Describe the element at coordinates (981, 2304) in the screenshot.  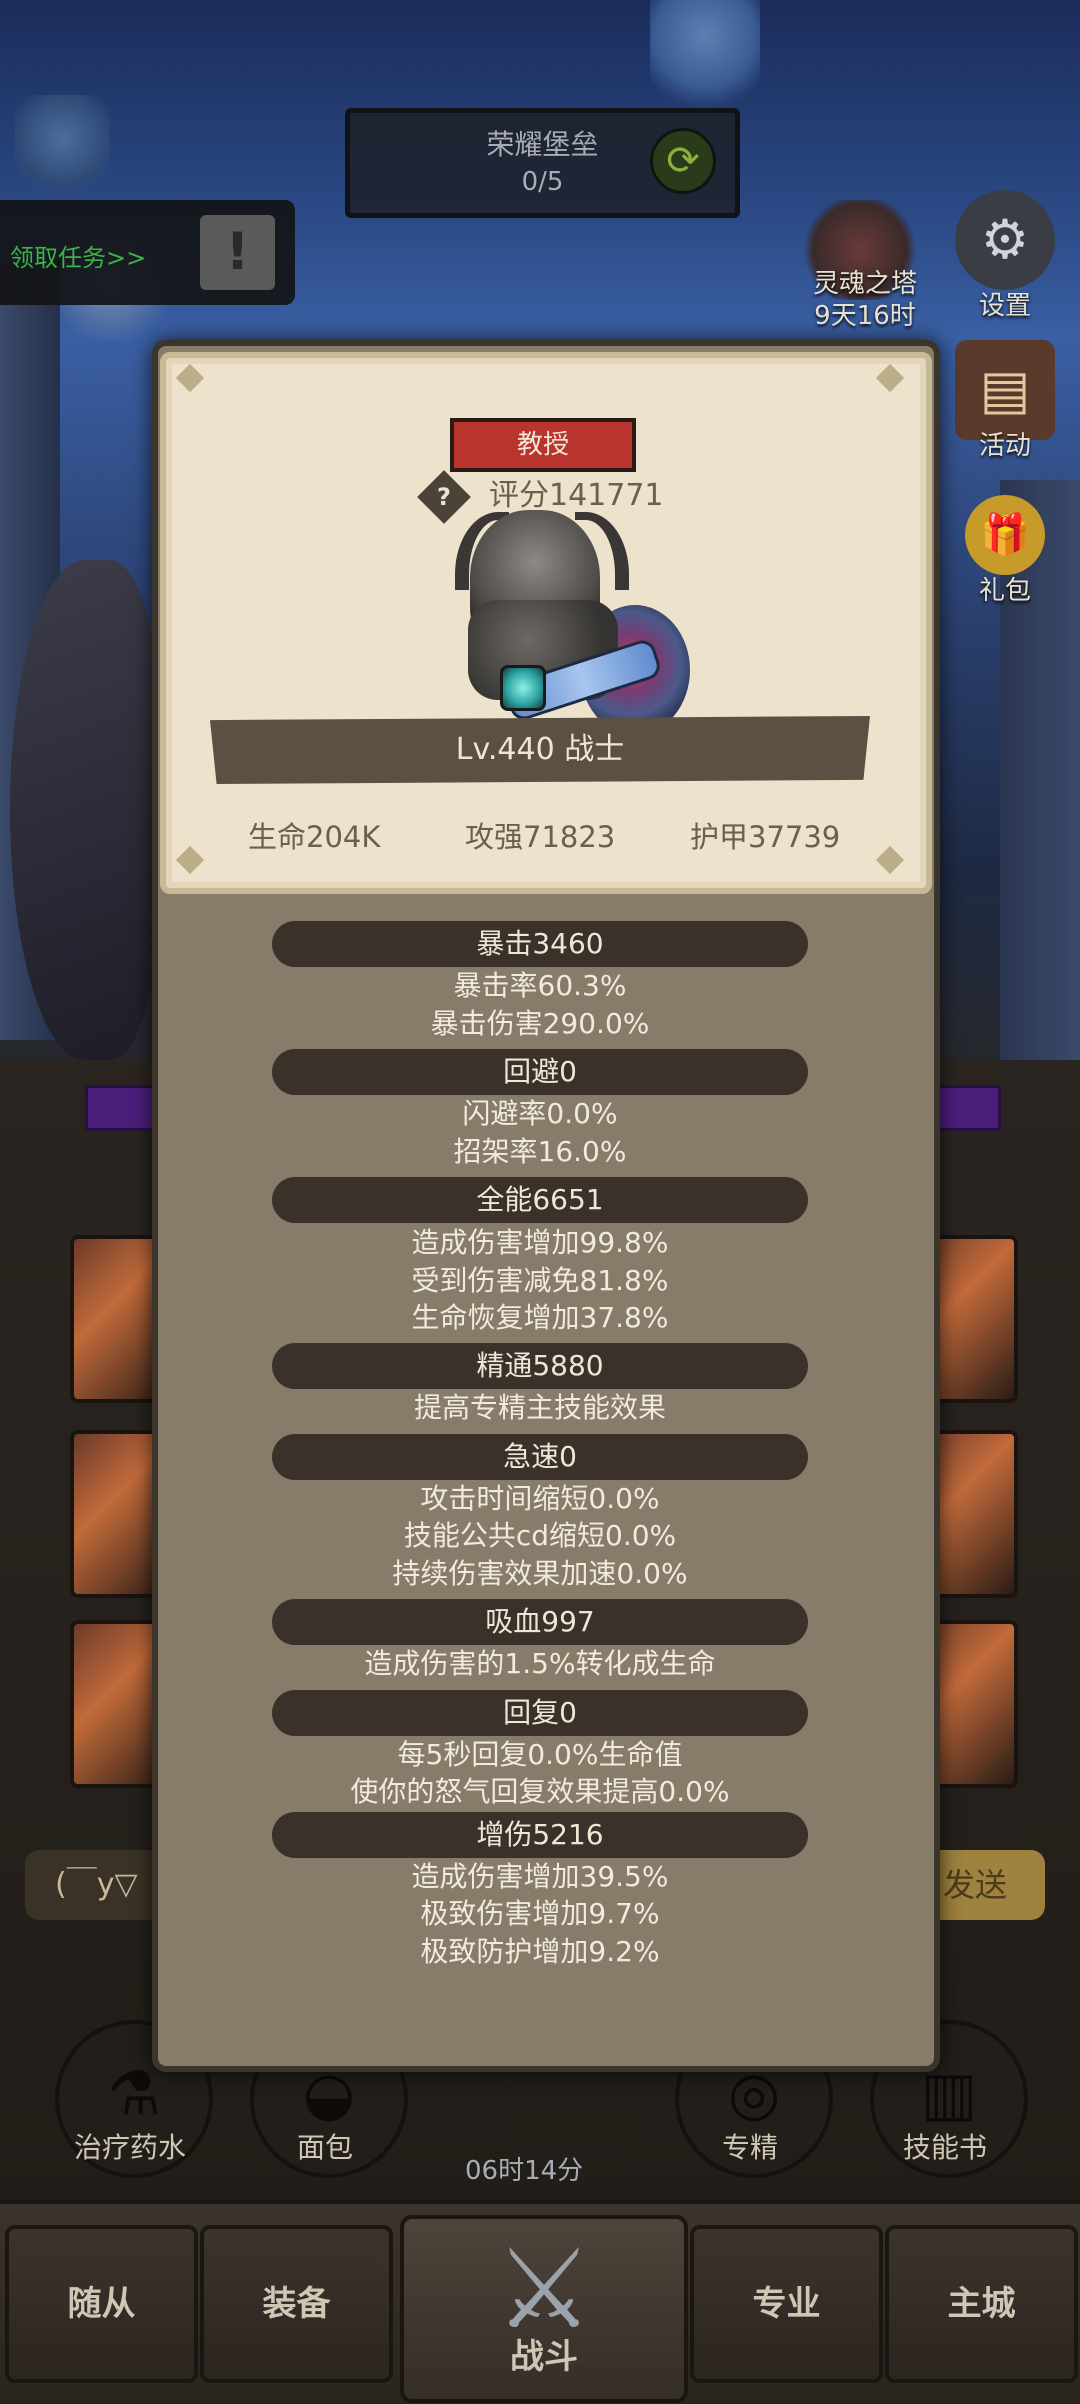
I see `nav-city: 主城` at that location.